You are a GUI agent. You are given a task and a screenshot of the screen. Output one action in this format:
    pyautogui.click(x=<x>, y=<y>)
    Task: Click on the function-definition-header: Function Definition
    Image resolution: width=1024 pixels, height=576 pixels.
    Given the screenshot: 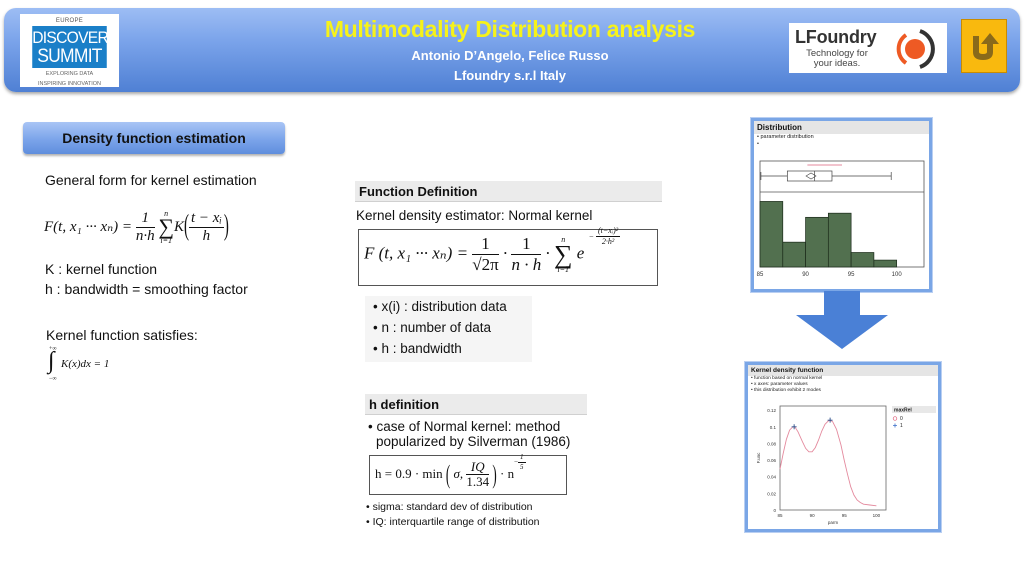 What is the action you would take?
    pyautogui.click(x=508, y=191)
    